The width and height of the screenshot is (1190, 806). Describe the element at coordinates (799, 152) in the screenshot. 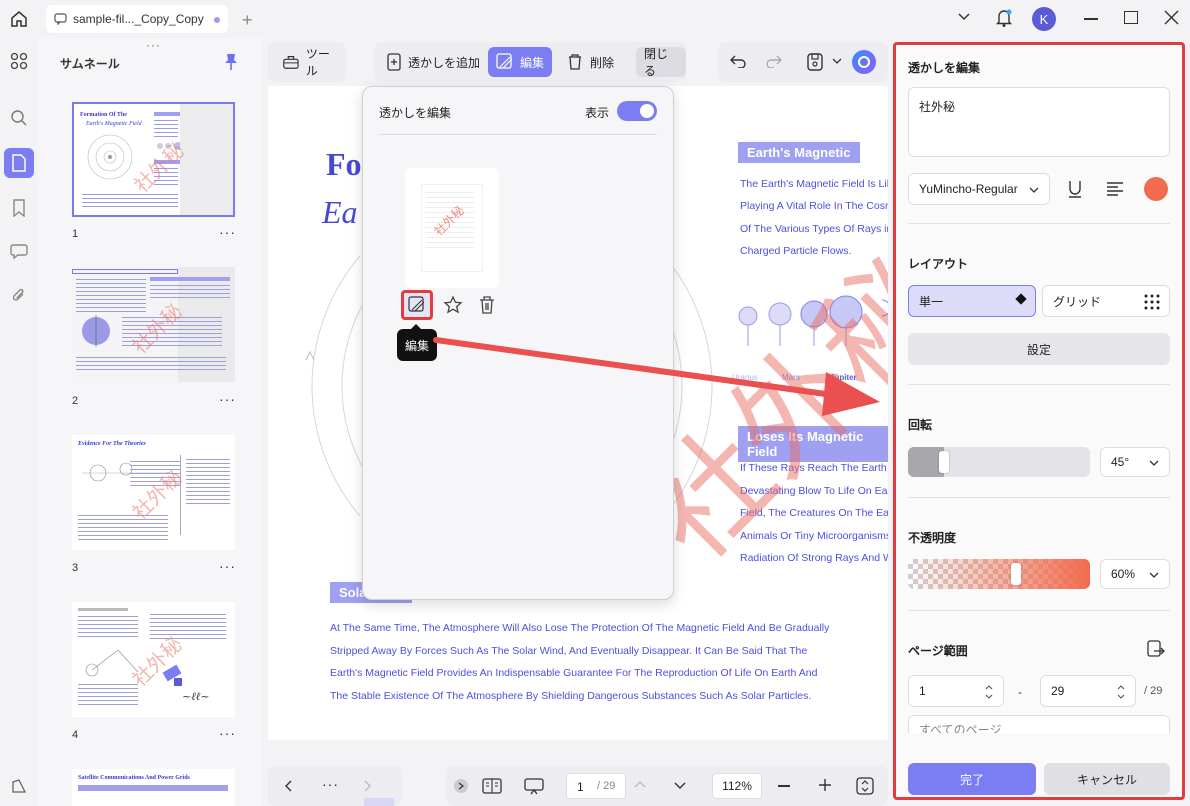

I see `section-label-magnetic: Earth's Magnetic` at that location.